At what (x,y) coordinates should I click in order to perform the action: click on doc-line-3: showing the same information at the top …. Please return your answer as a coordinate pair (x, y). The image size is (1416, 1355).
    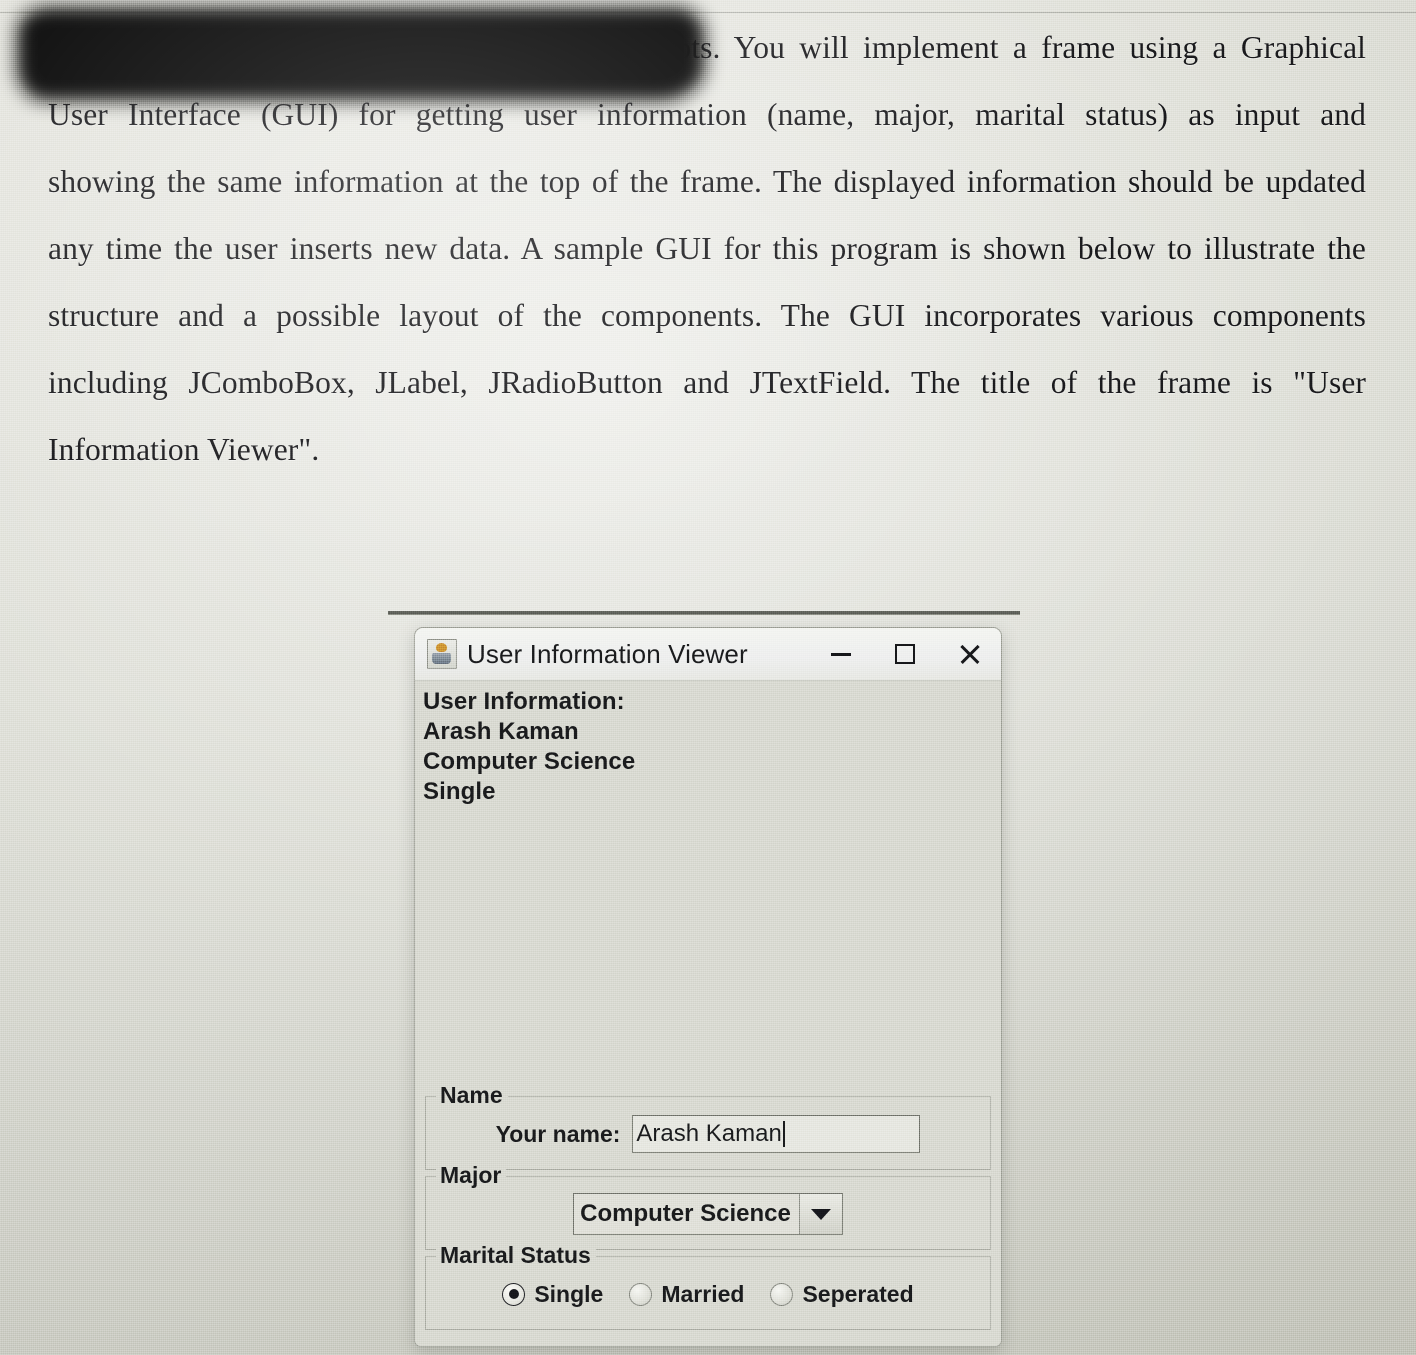
    Looking at the image, I should click on (707, 181).